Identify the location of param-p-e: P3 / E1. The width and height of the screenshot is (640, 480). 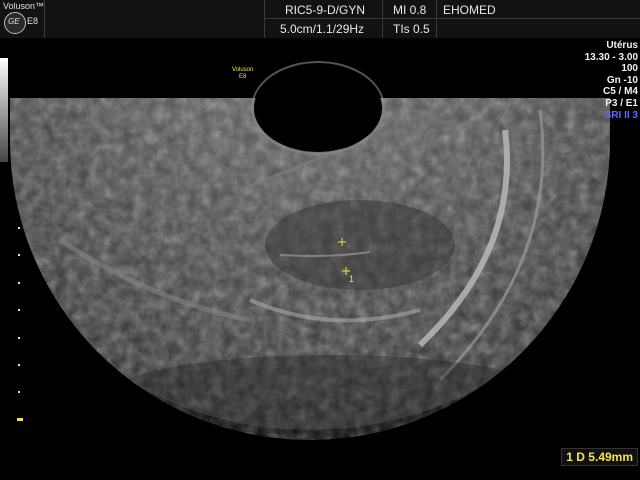
(621, 103).